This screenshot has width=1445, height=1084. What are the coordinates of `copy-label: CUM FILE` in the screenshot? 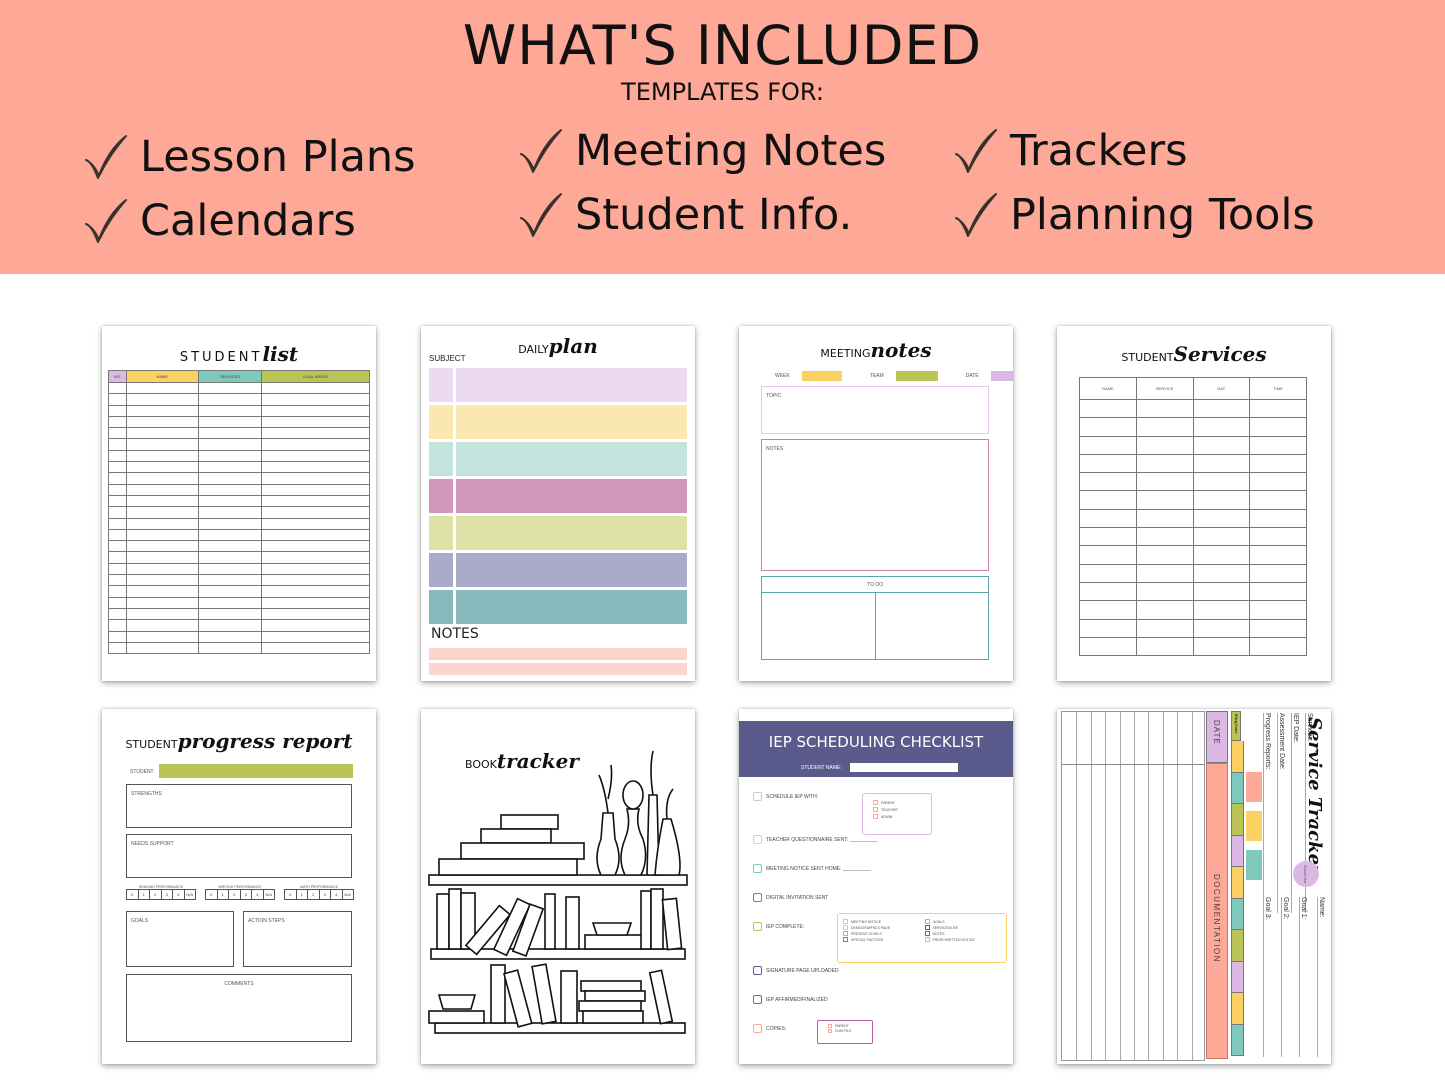 It's located at (843, 1031).